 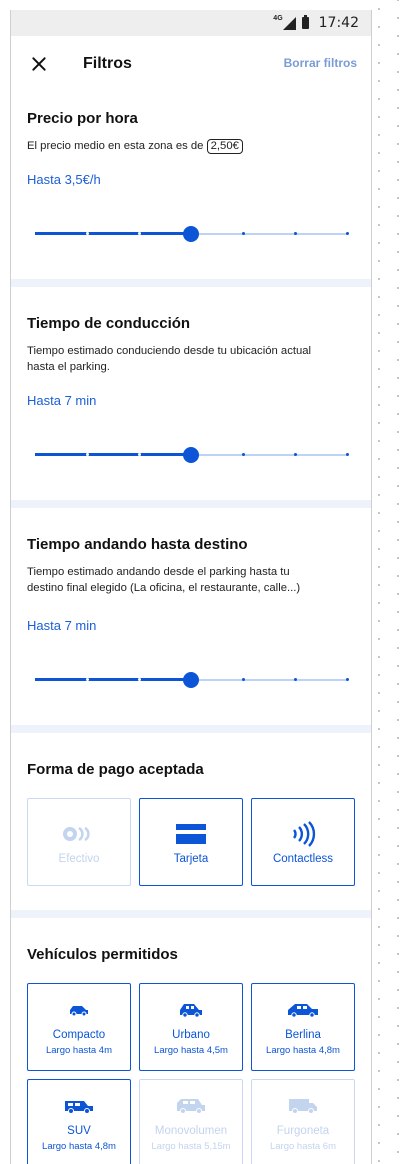 What do you see at coordinates (79, 1106) in the screenshot?
I see `suv-icon` at bounding box center [79, 1106].